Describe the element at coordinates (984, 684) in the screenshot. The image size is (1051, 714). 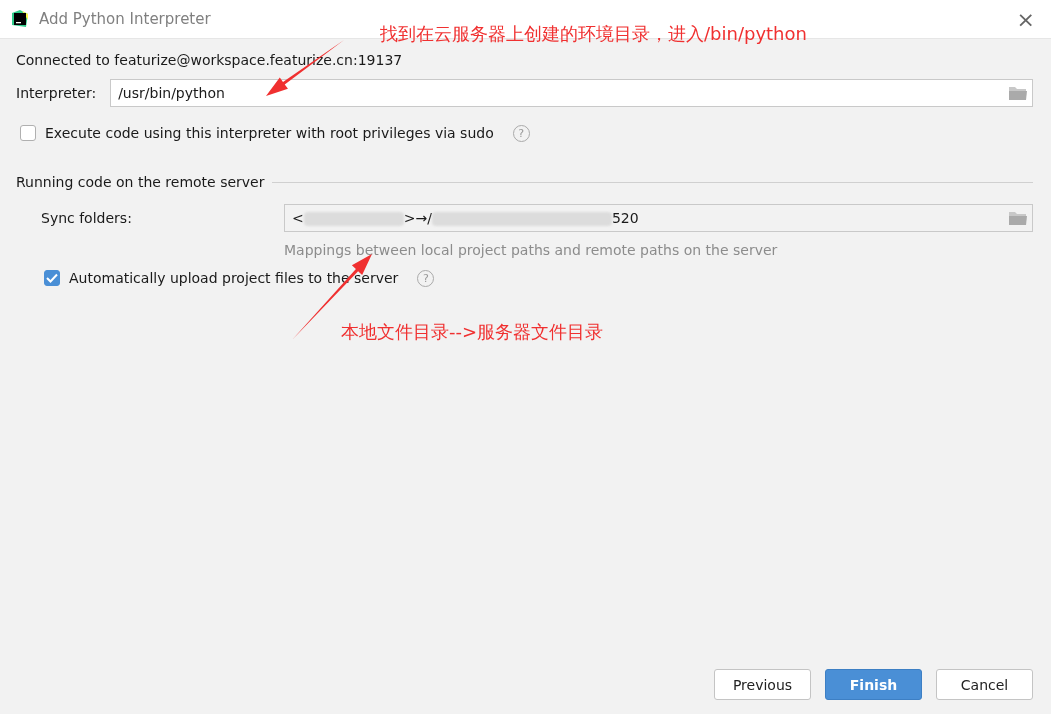
I see `dialog-button: Cancel` at that location.